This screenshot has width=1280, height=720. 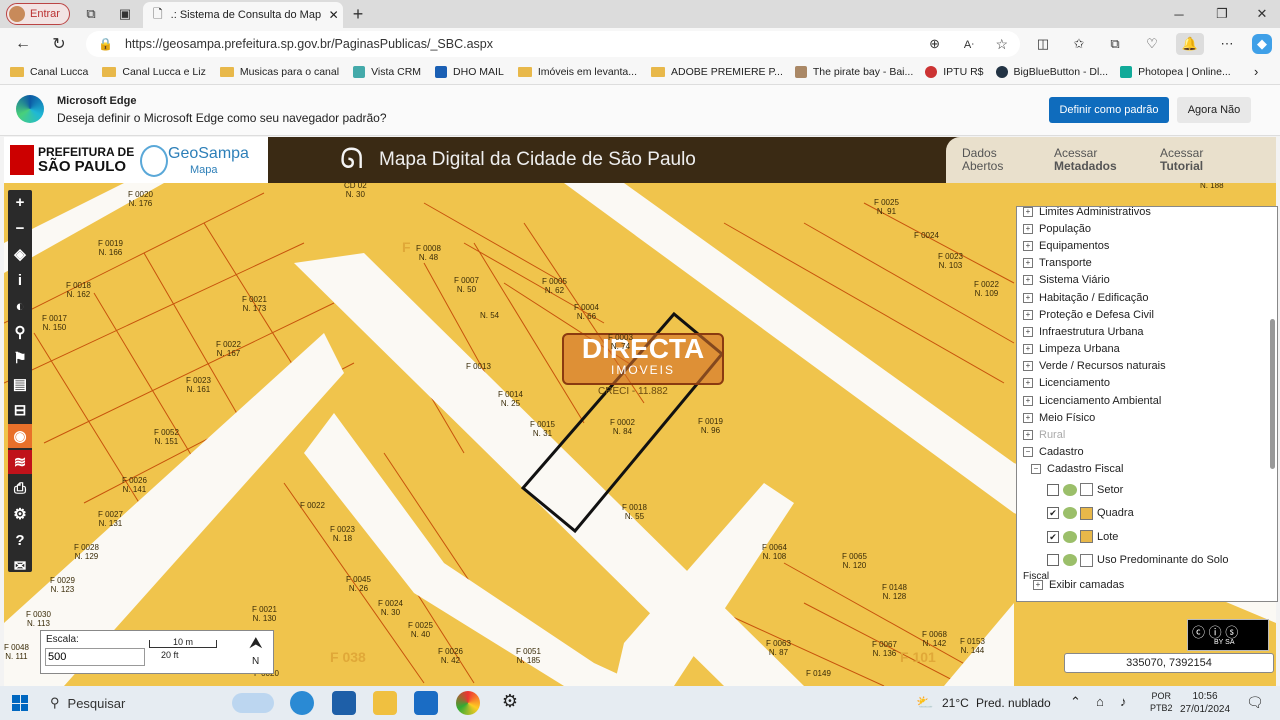 I want to click on panel-scrollbar, so click(x=1272, y=394).